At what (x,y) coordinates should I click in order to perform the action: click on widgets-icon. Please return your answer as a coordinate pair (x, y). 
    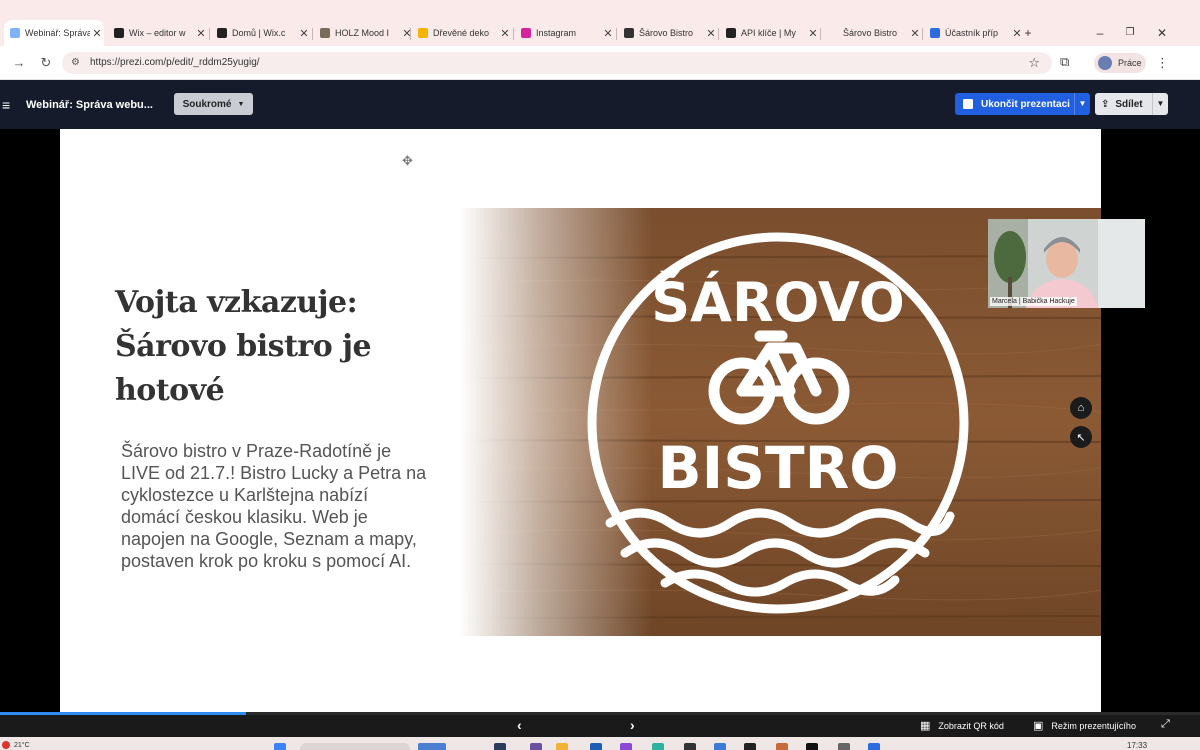
    Looking at the image, I should click on (432, 746).